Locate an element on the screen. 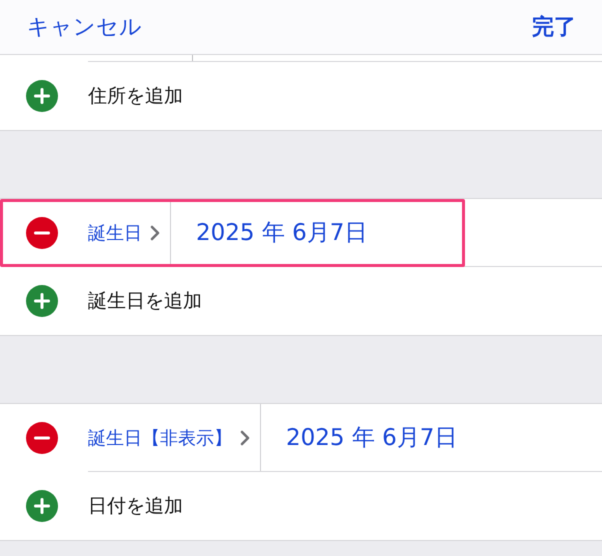 The width and height of the screenshot is (602, 556). add-row-label: 日付を追加 is located at coordinates (135, 506).